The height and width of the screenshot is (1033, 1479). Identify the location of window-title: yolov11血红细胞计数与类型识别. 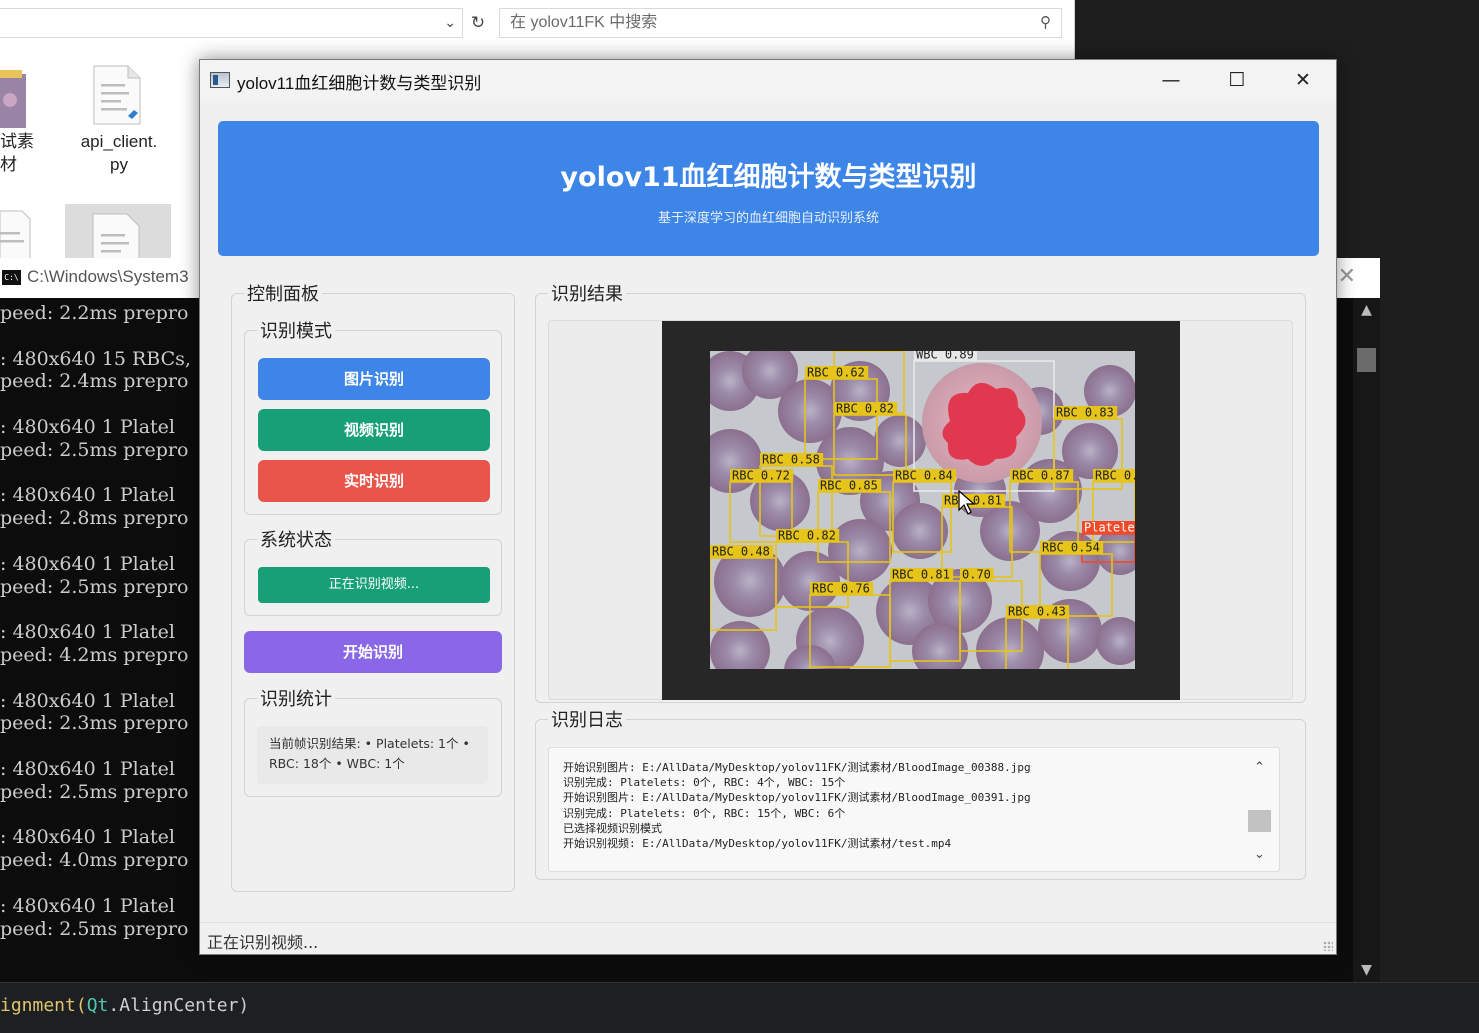
(359, 83).